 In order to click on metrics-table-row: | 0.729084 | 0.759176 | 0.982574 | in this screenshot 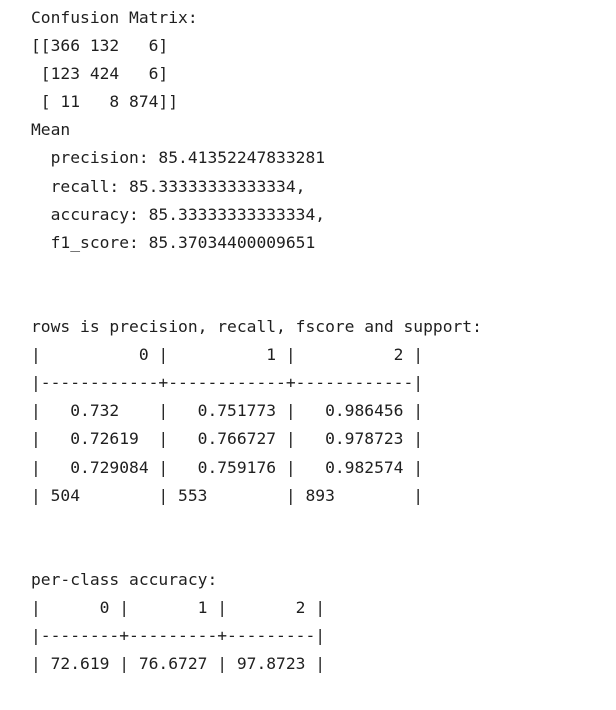, I will do `click(227, 467)`.